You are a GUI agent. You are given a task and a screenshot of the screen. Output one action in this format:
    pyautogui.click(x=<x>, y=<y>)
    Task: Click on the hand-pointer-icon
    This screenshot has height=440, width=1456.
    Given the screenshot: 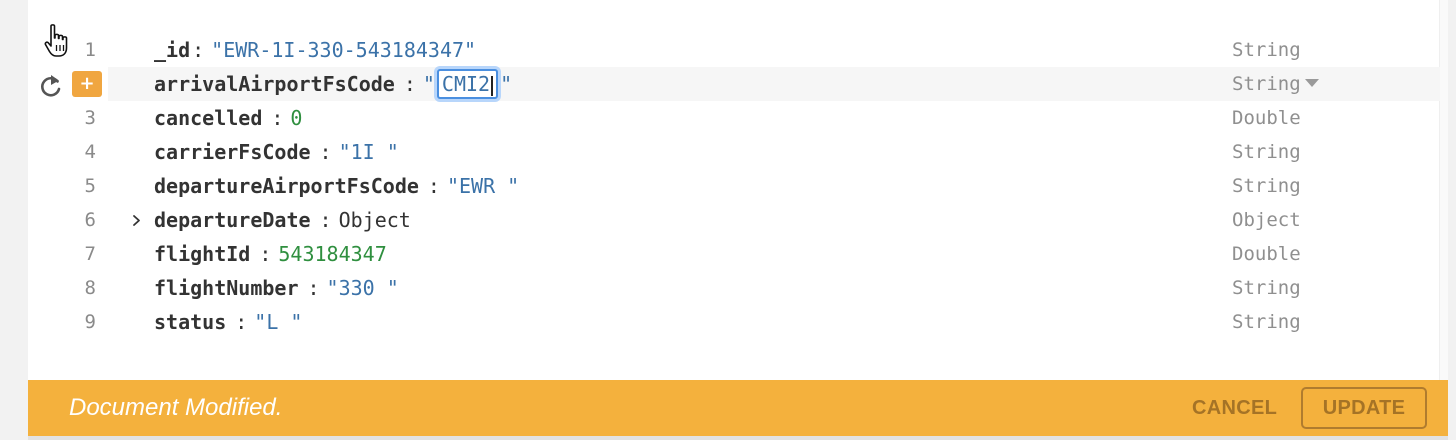 What is the action you would take?
    pyautogui.click(x=56, y=40)
    